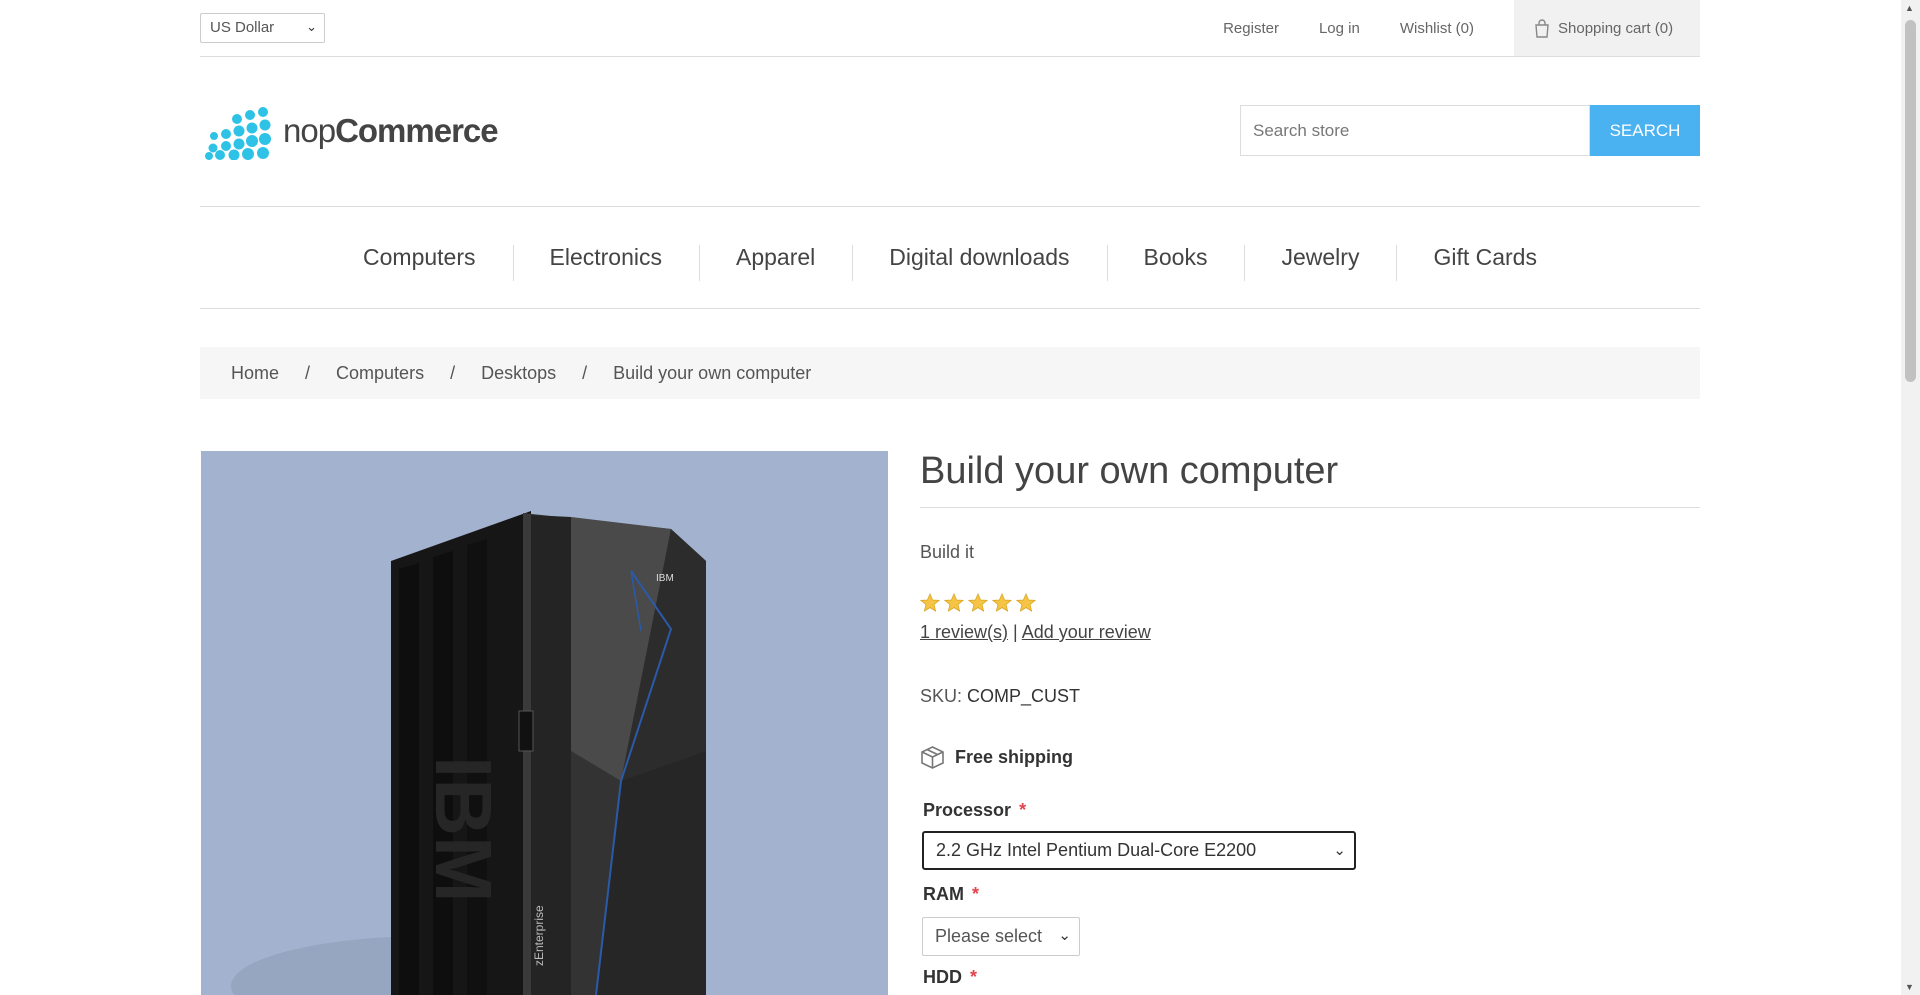  What do you see at coordinates (1086, 632) in the screenshot?
I see `add-review-link: Add your review` at bounding box center [1086, 632].